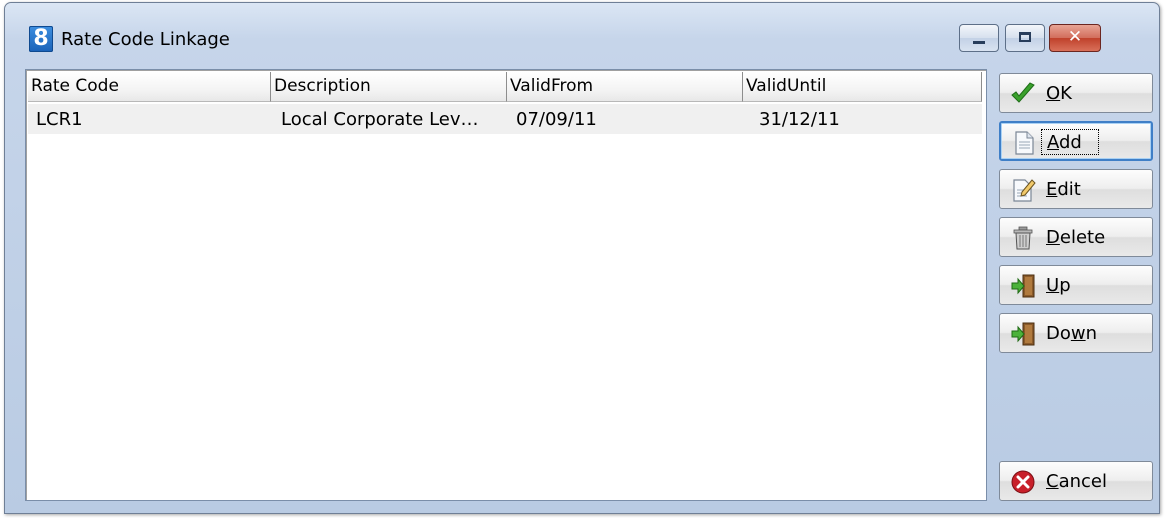 This screenshot has width=1165, height=518. Describe the element at coordinates (1052, 481) in the screenshot. I see `cancel-accel: C` at that location.